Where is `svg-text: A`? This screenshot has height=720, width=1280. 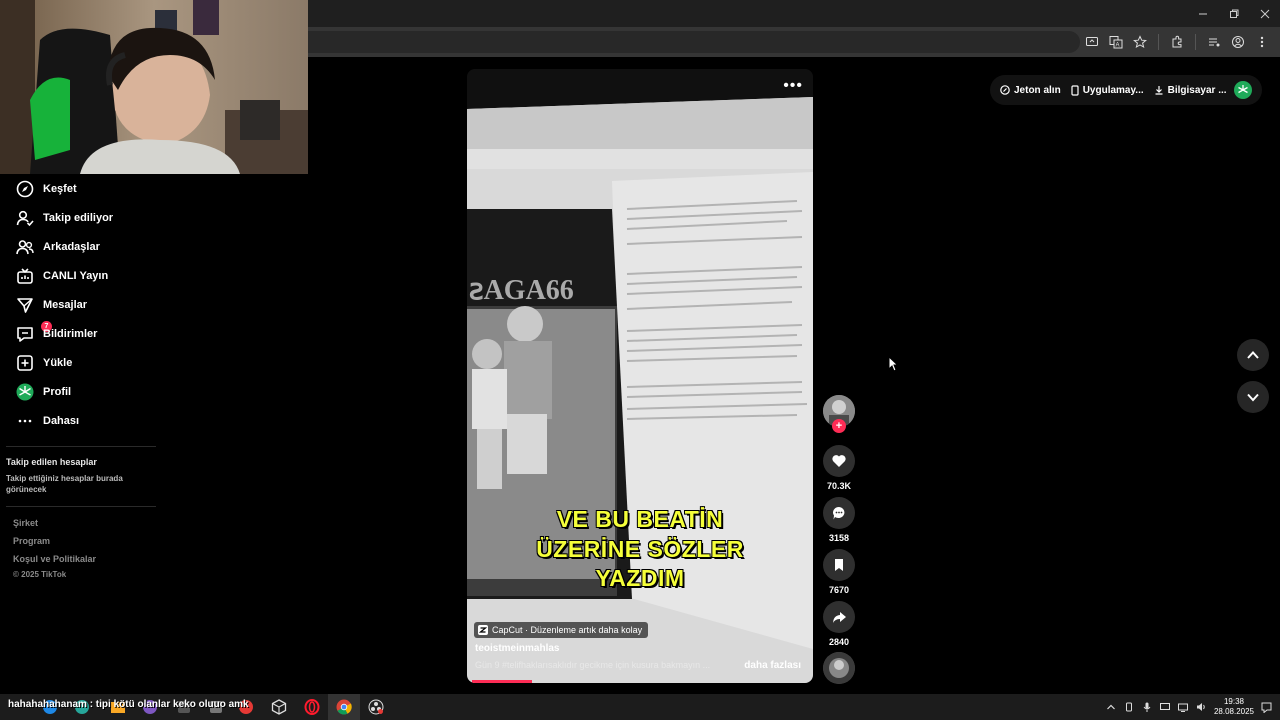 svg-text: A is located at coordinates (1118, 46).